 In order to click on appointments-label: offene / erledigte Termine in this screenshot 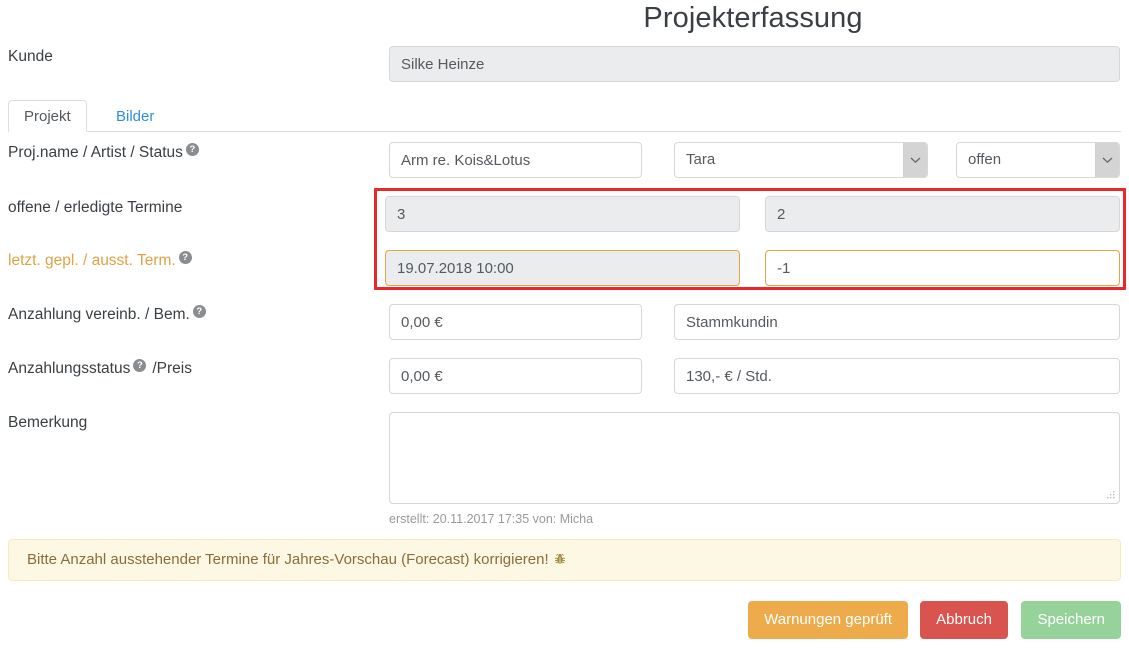, I will do `click(95, 207)`.